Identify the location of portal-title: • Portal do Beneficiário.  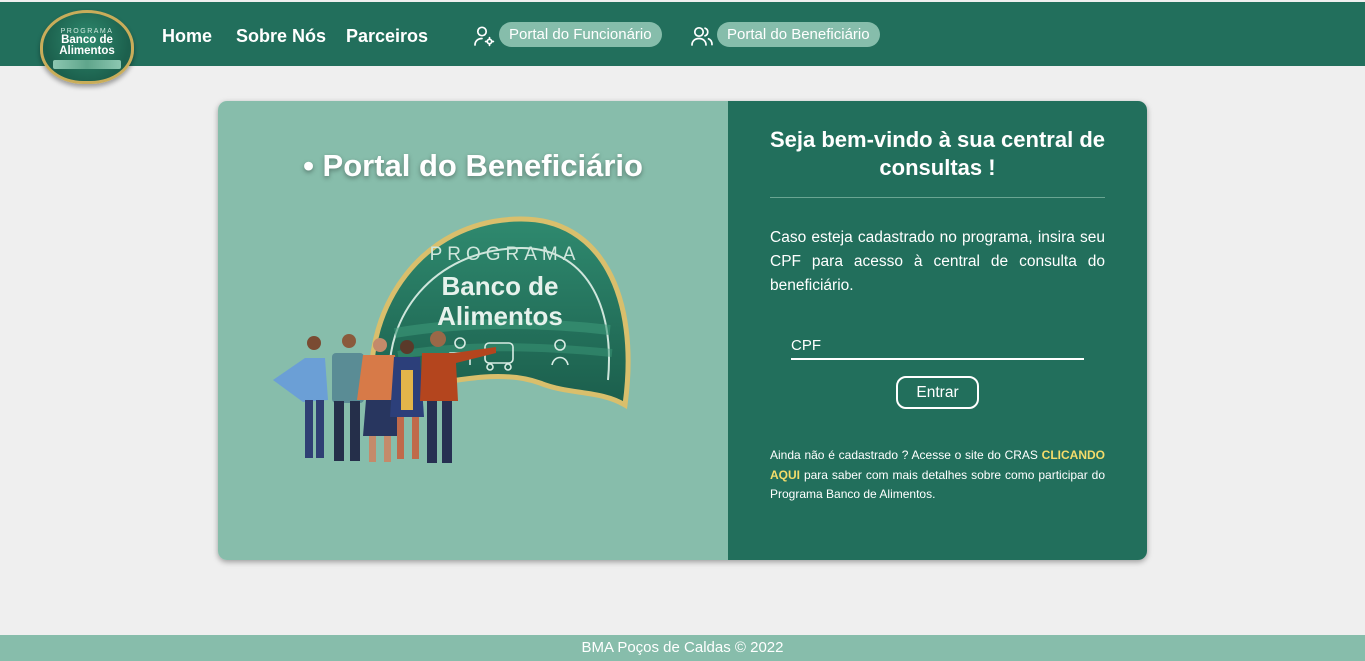
(473, 165).